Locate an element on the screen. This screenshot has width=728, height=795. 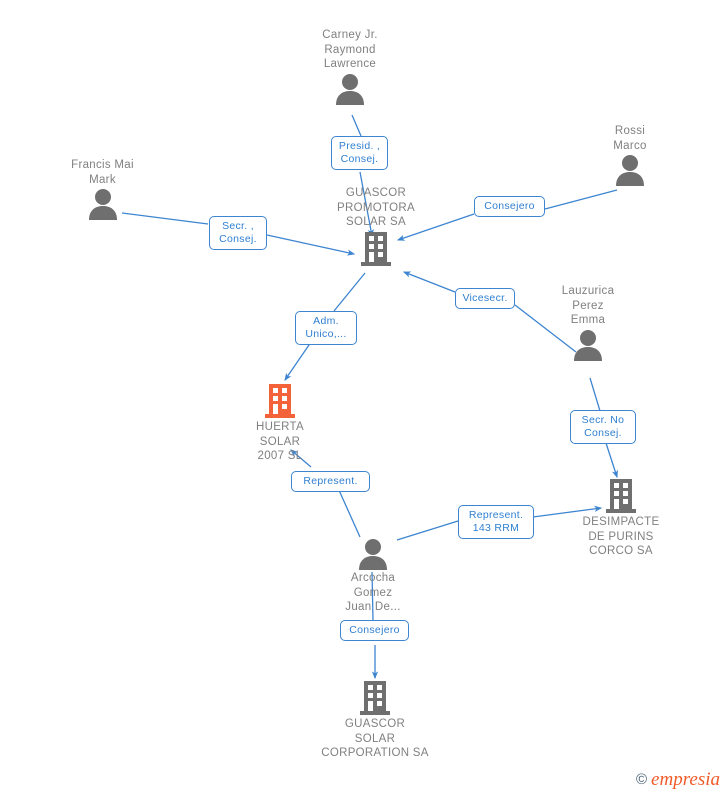
node-desimpacte: DESIMPACTE DE PURINS CORCO SA is located at coordinates (621, 518).